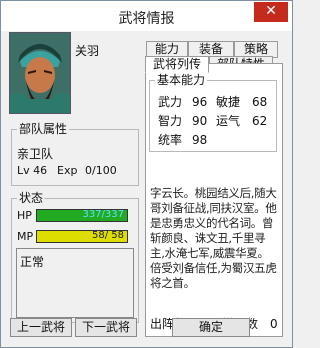 The width and height of the screenshot is (320, 348). Describe the element at coordinates (25, 236) in the screenshot. I see `mp-label: MP` at that location.